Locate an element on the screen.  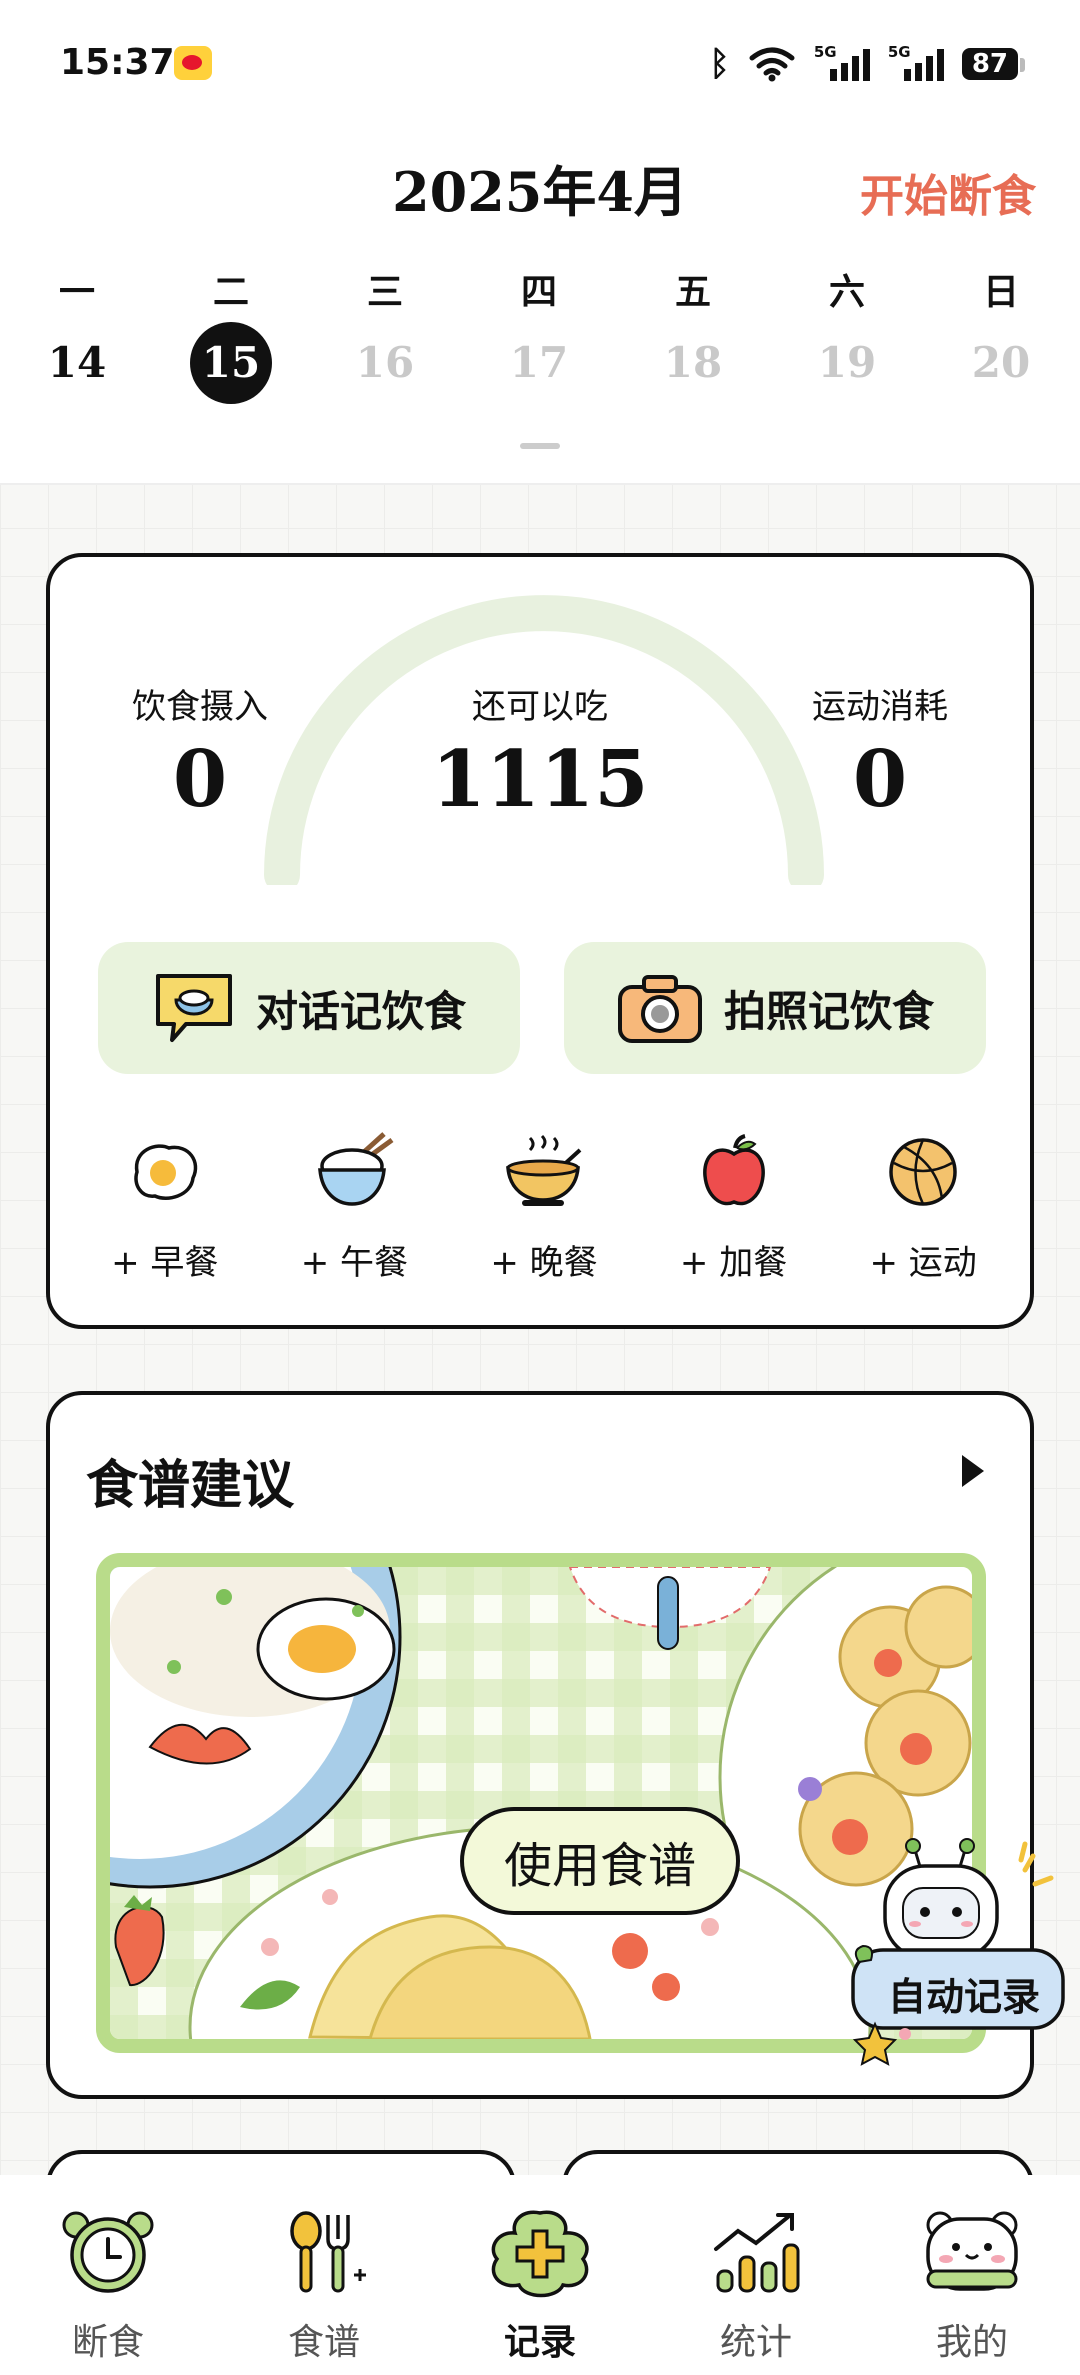
date-cell: 17 is located at coordinates (539, 363).